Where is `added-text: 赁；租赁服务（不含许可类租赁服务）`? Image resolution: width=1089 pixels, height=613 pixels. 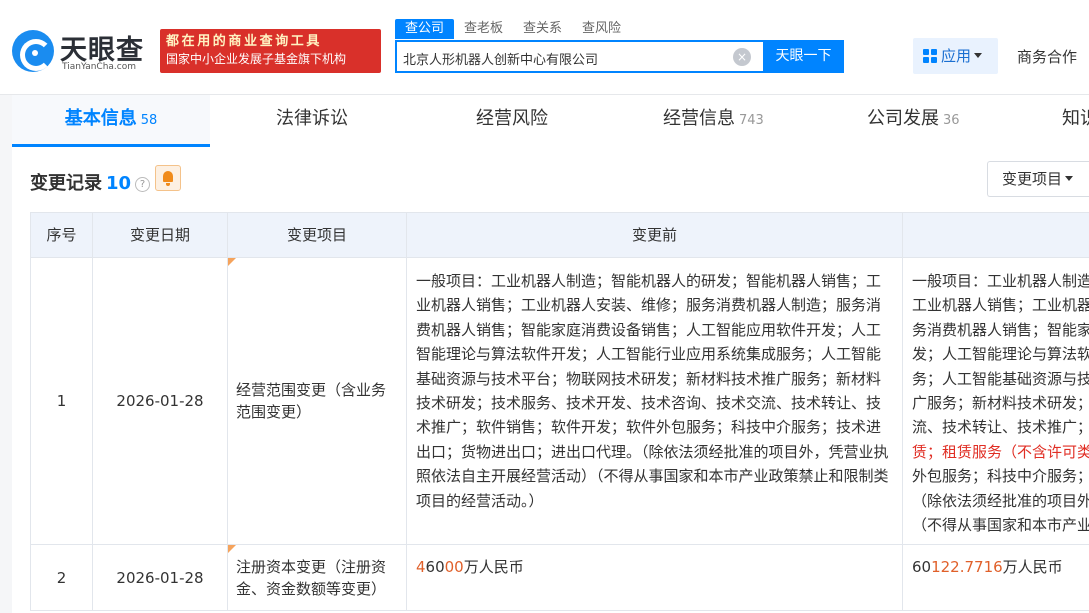
added-text: 赁；租赁服务（不含许可类租赁服务） is located at coordinates (1000, 451).